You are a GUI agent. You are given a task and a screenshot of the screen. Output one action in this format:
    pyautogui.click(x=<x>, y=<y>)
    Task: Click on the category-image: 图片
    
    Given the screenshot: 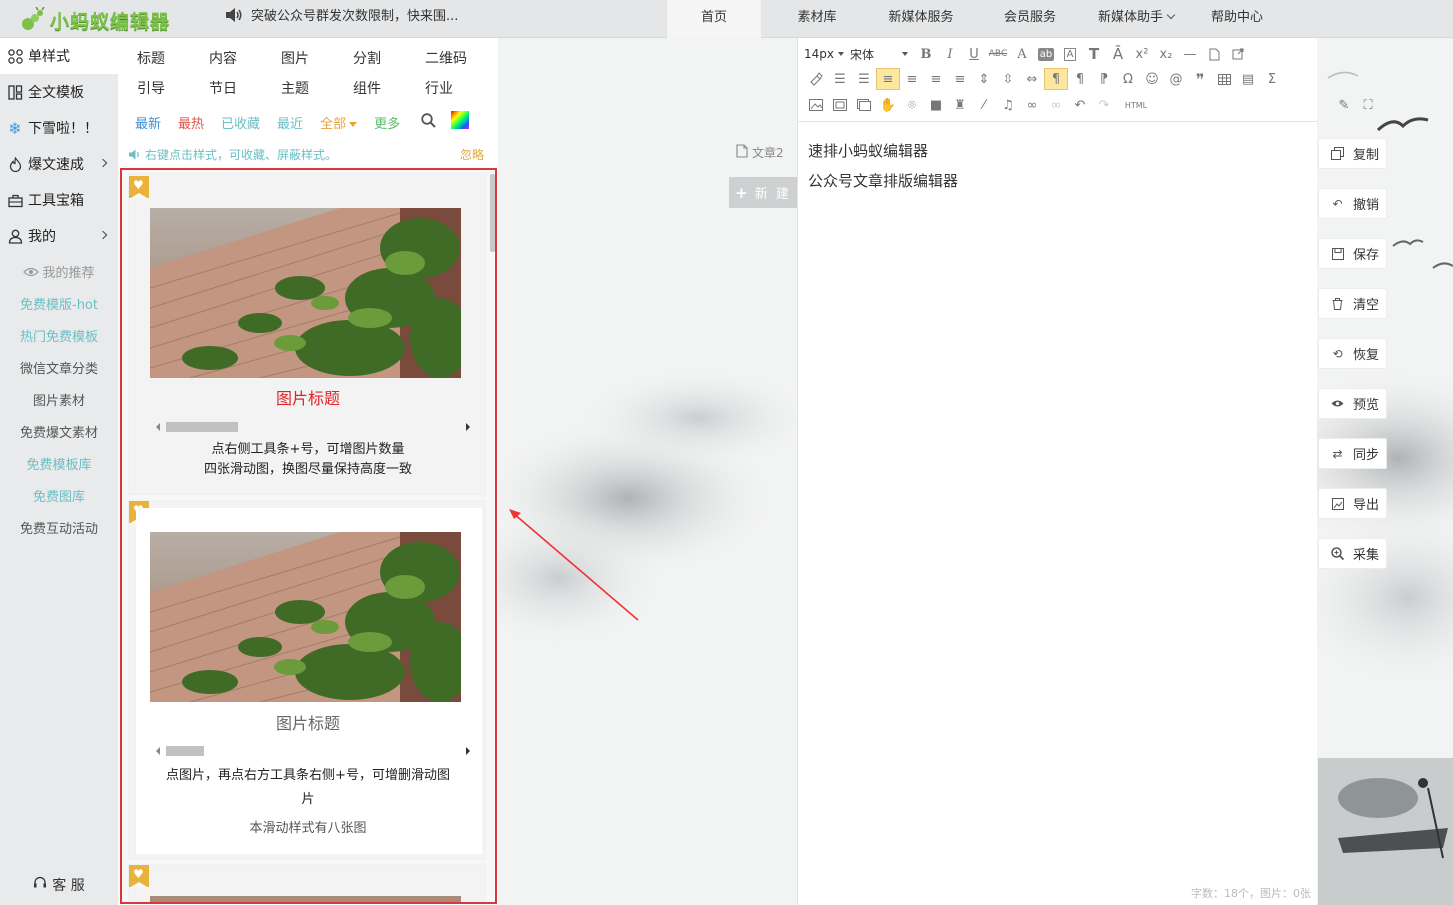 What is the action you would take?
    pyautogui.click(x=317, y=58)
    